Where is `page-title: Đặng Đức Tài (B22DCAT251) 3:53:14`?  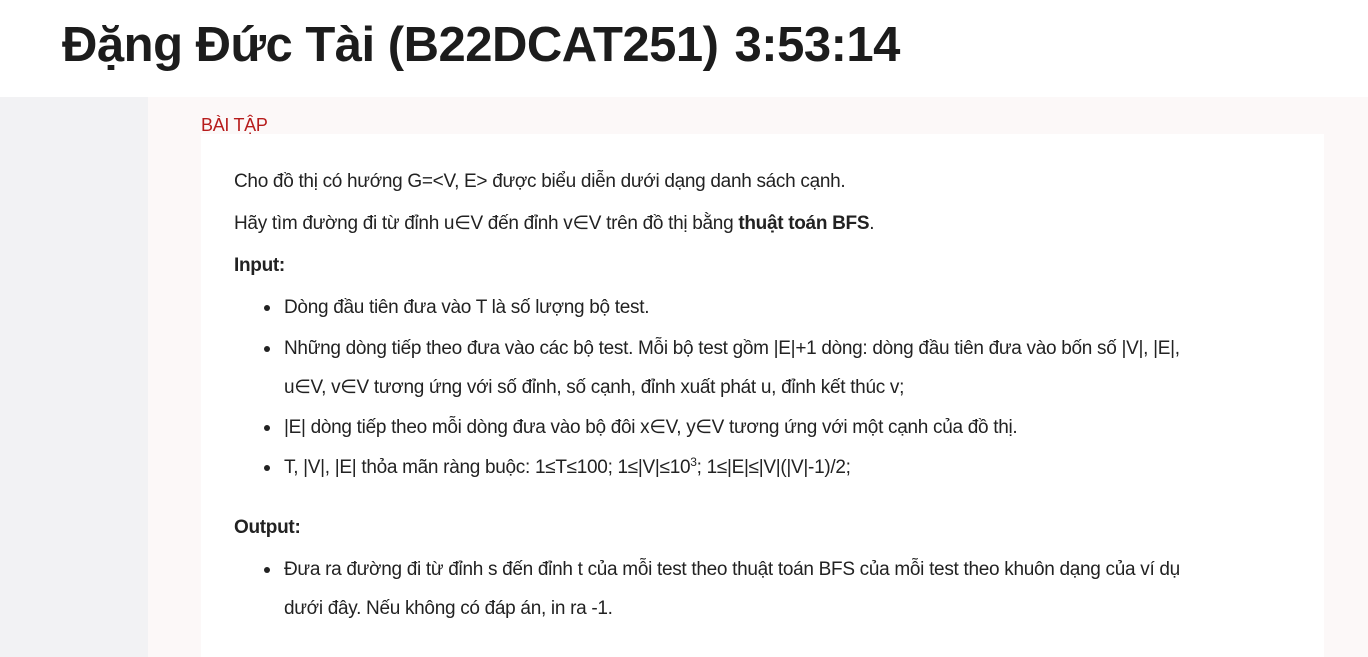 page-title: Đặng Đức Tài (B22DCAT251) 3:53:14 is located at coordinates (481, 45).